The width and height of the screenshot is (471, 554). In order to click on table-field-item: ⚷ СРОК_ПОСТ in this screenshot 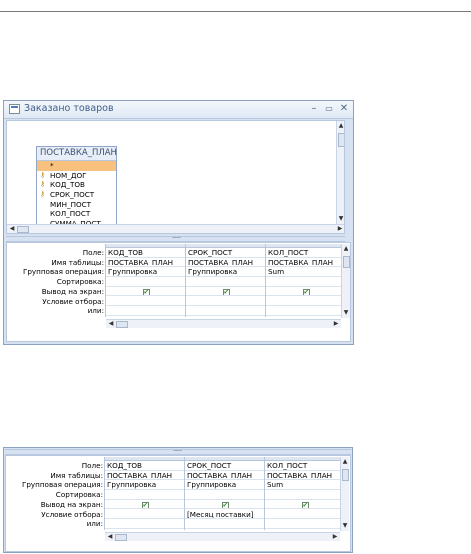, I will do `click(76, 195)`.